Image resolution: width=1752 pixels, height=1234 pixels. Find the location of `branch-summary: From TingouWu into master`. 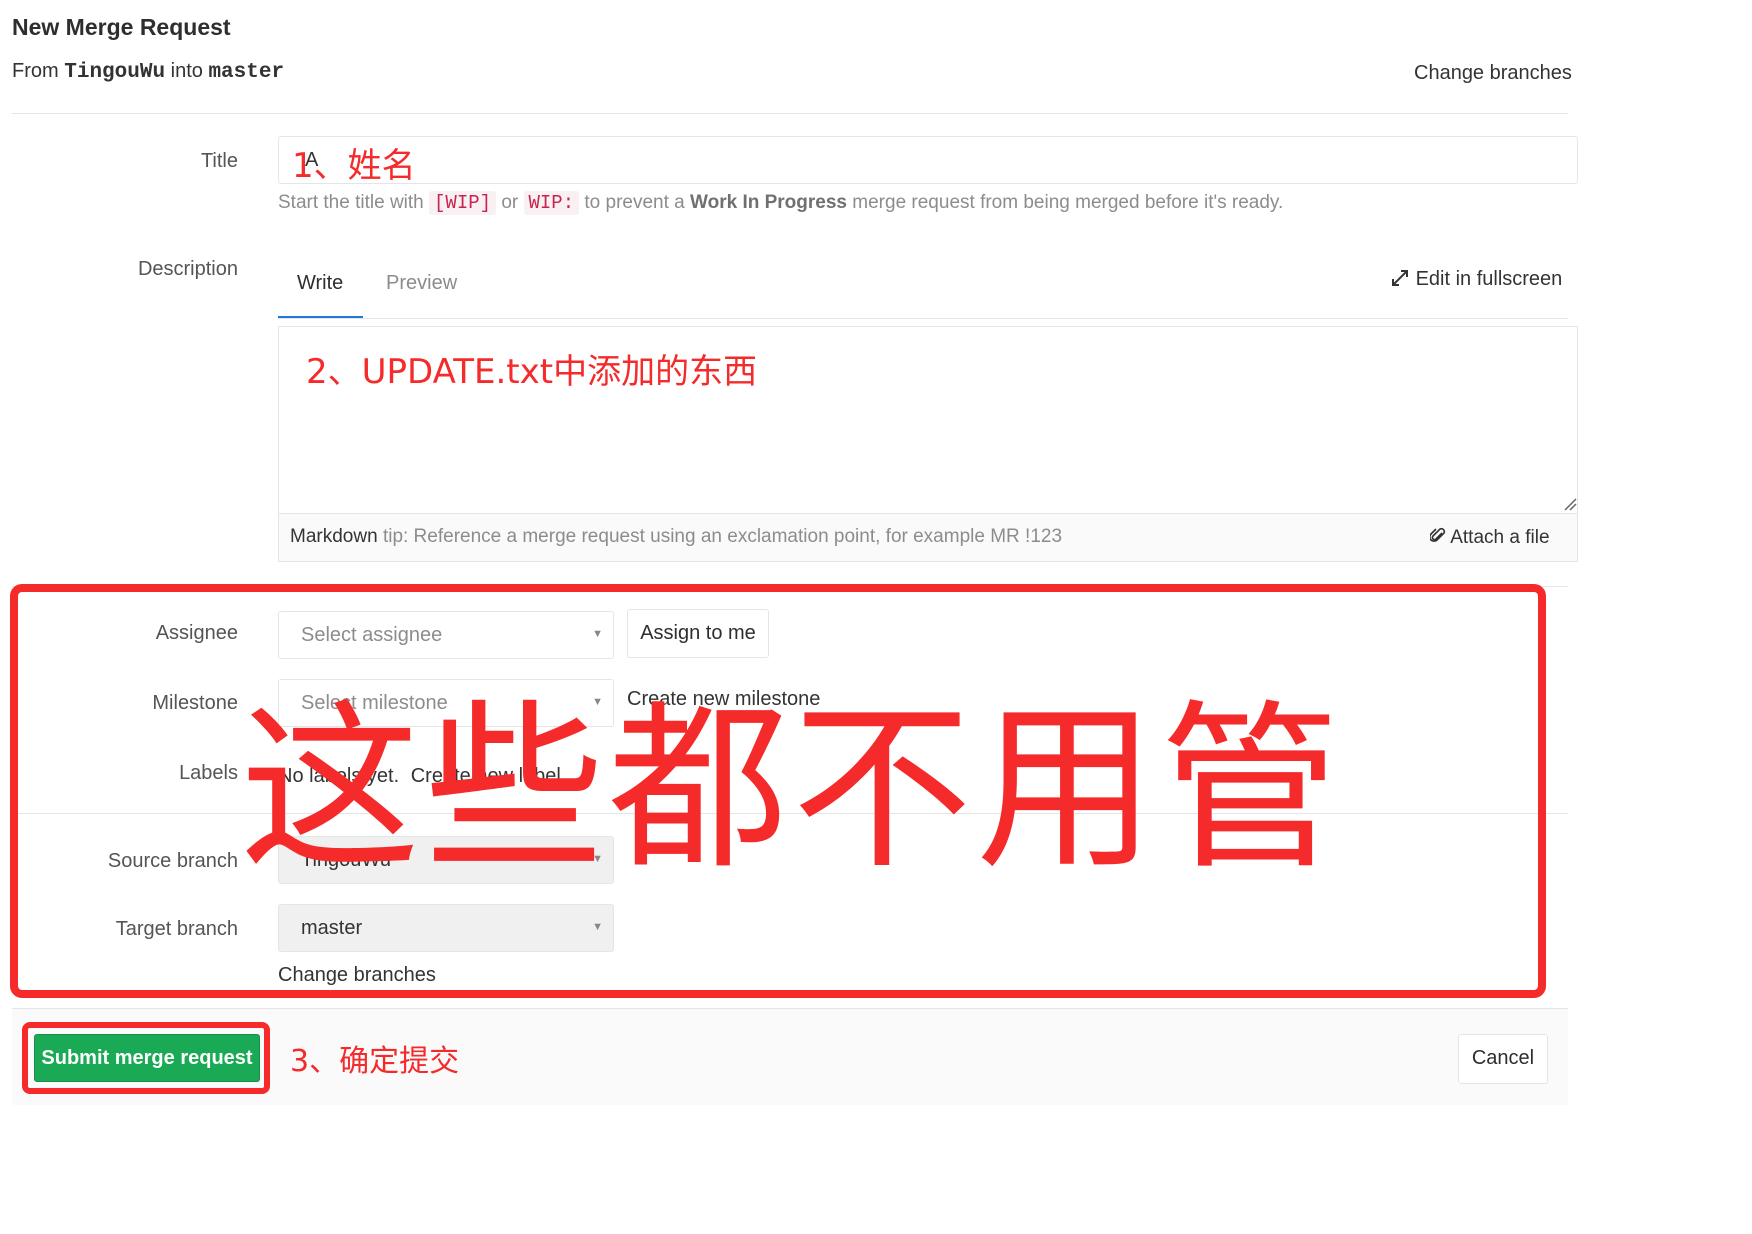

branch-summary: From TingouWu into master is located at coordinates (148, 72).